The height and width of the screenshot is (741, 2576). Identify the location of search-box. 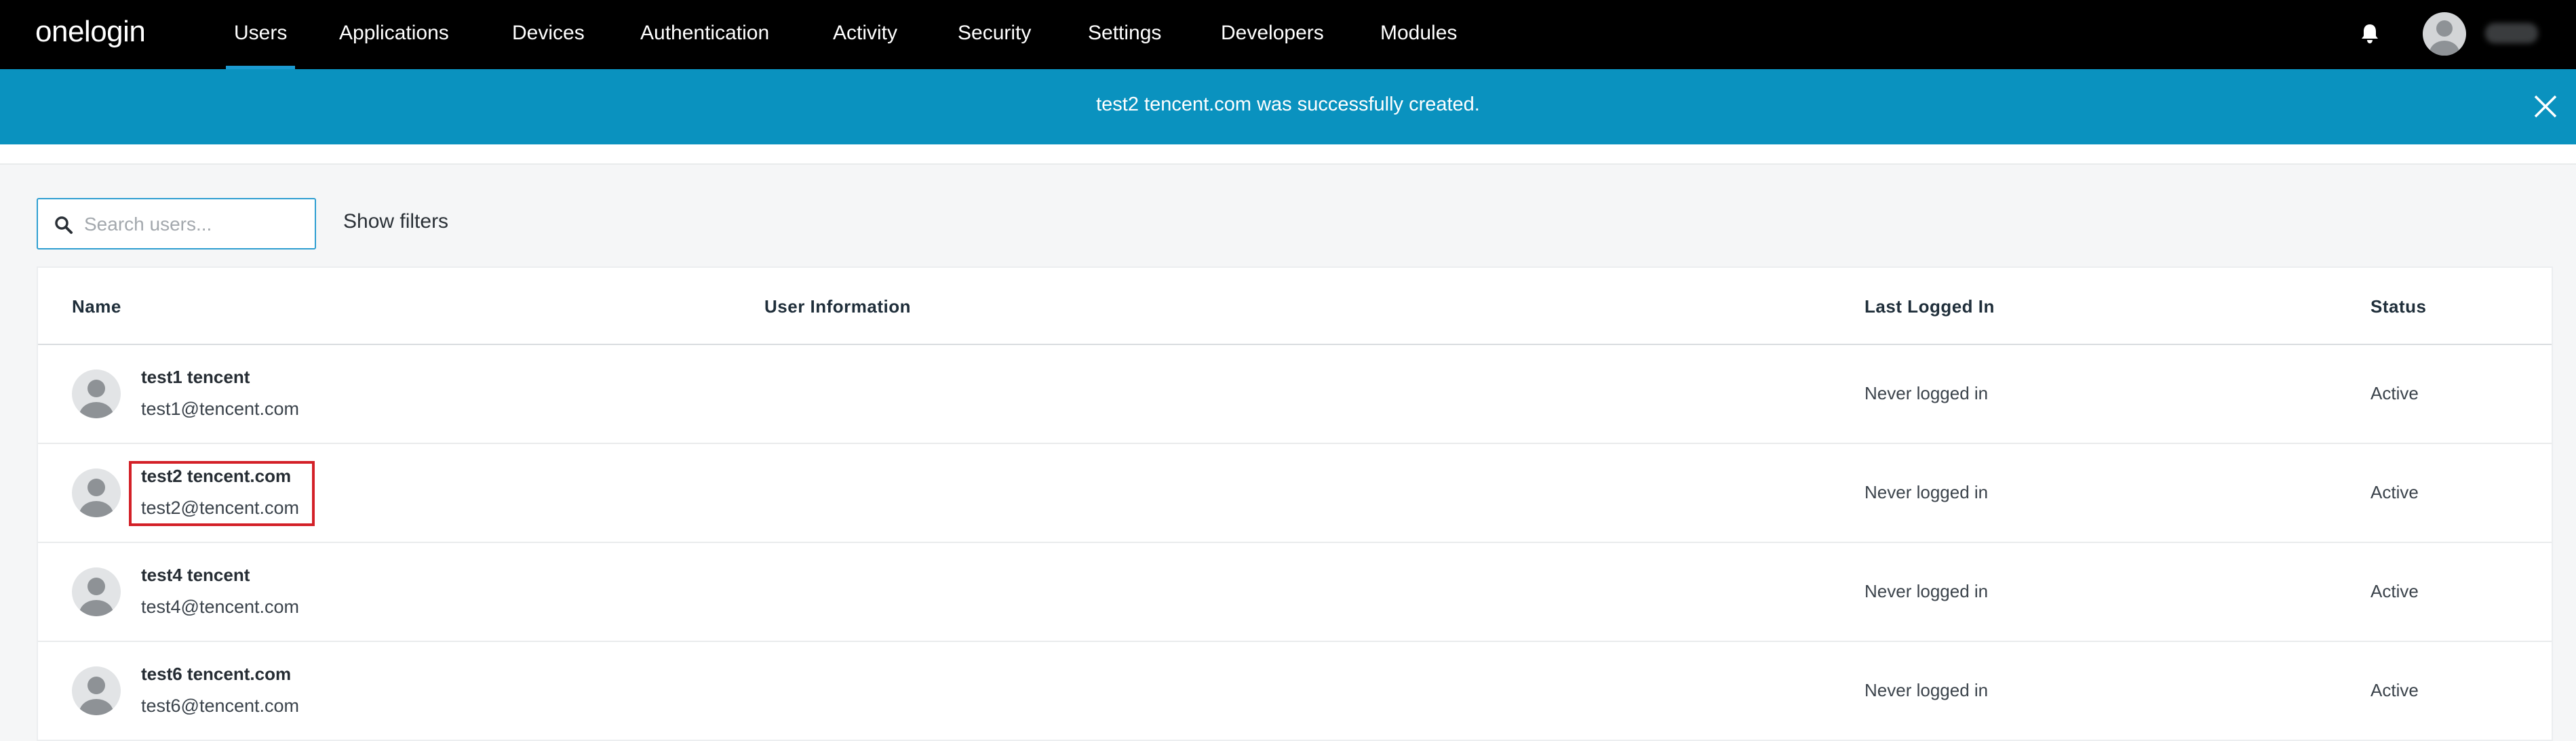
(176, 224).